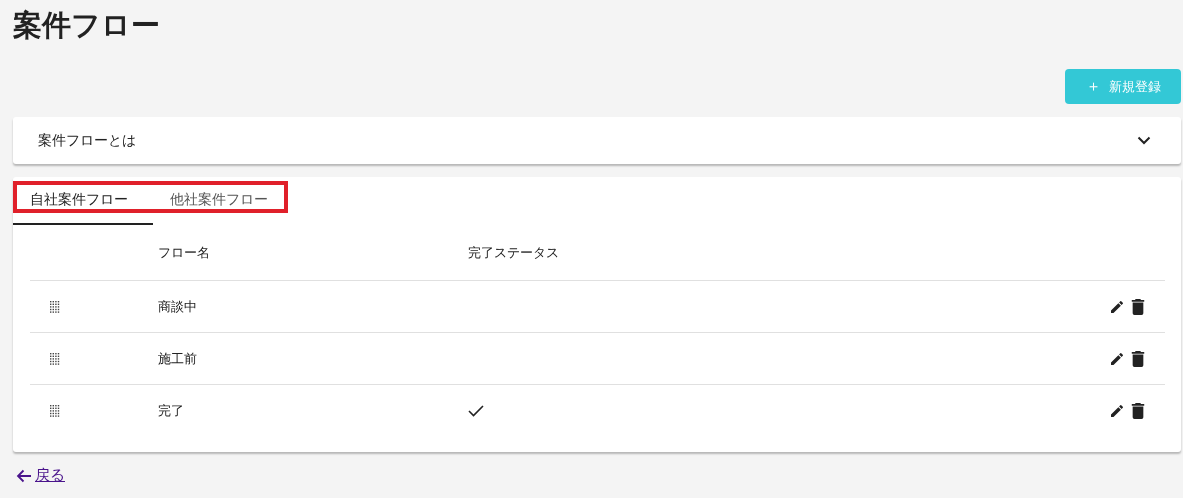  What do you see at coordinates (184, 252) in the screenshot?
I see `column-header: フロー名` at bounding box center [184, 252].